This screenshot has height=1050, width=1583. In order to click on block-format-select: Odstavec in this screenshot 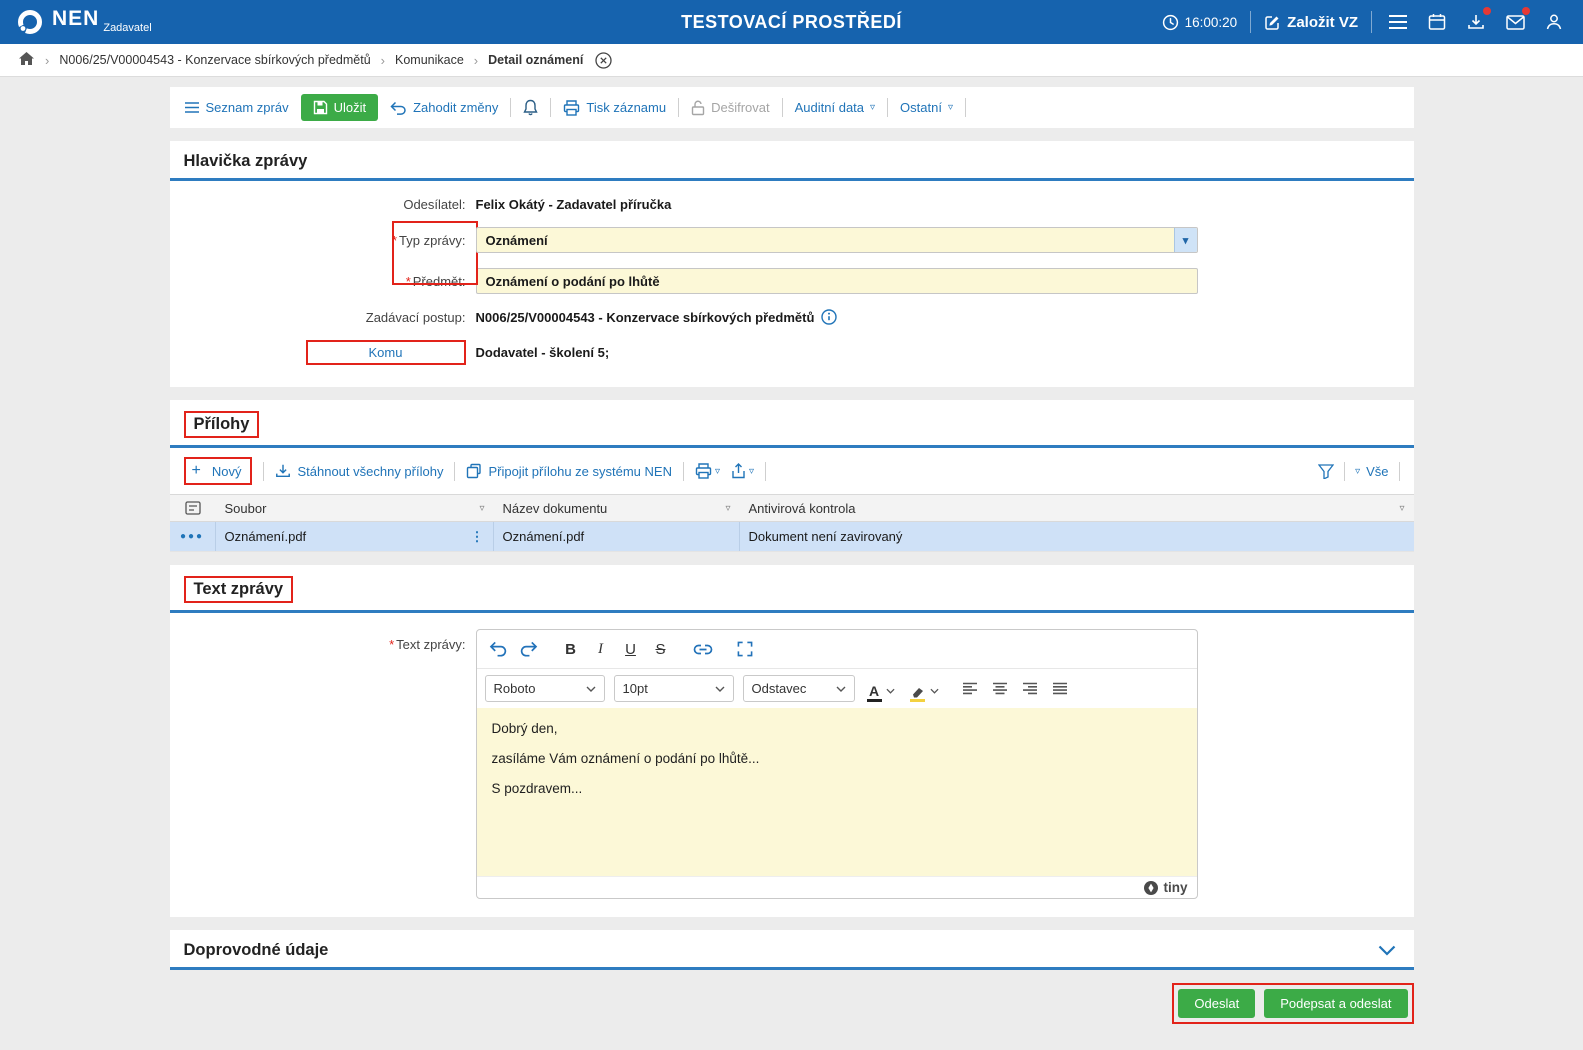, I will do `click(798, 688)`.